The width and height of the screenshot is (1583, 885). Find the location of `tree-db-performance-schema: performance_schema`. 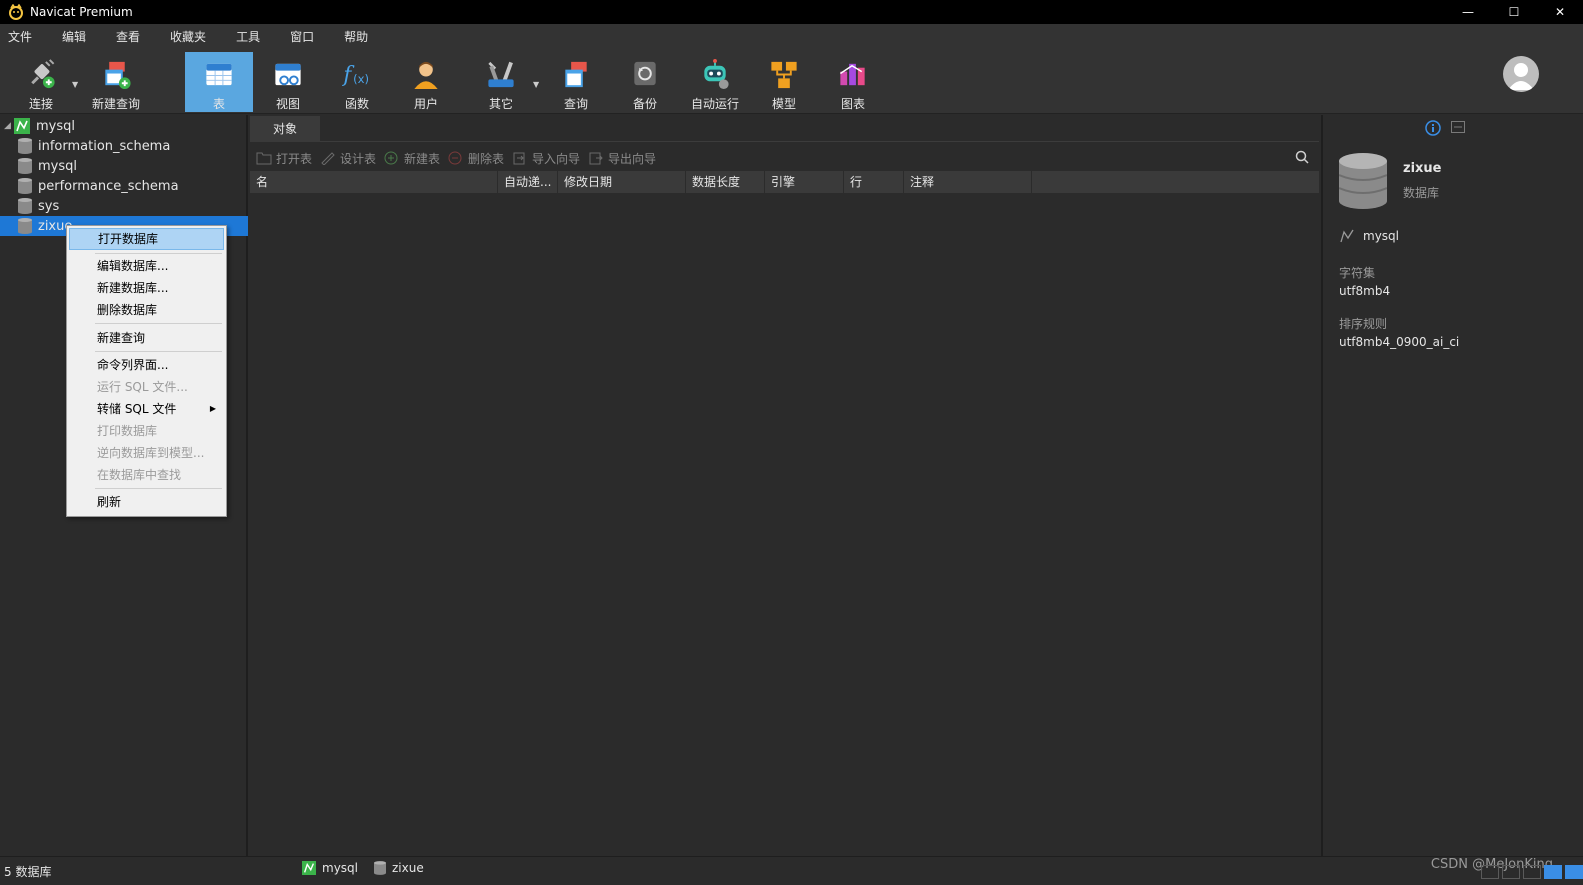

tree-db-performance-schema: performance_schema is located at coordinates (124, 186).